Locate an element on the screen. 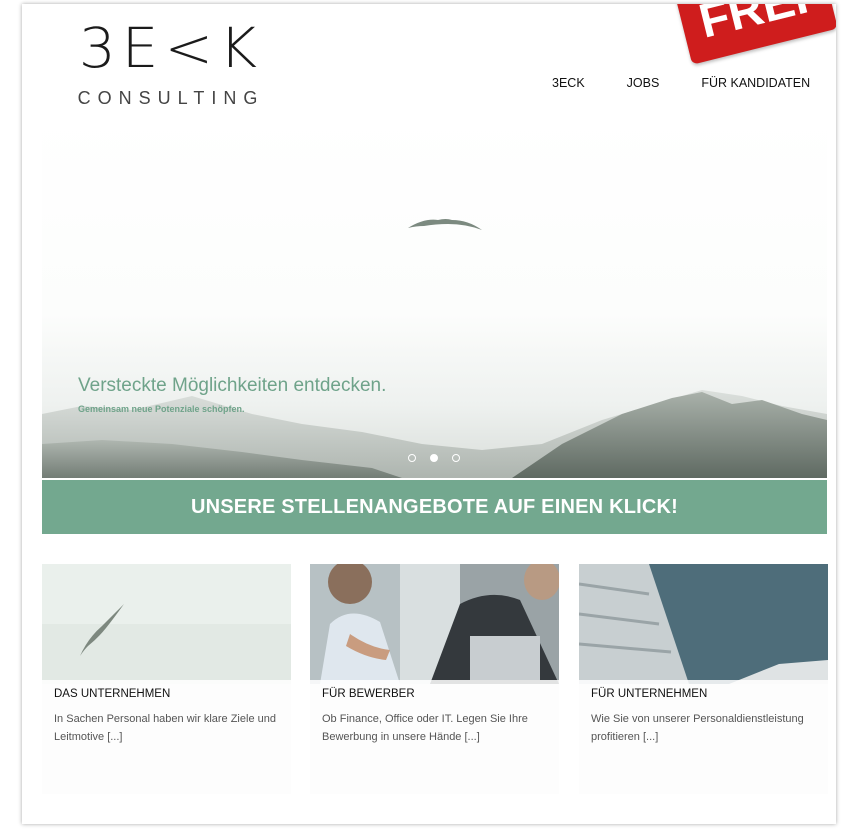  slider-dots is located at coordinates (434, 458).